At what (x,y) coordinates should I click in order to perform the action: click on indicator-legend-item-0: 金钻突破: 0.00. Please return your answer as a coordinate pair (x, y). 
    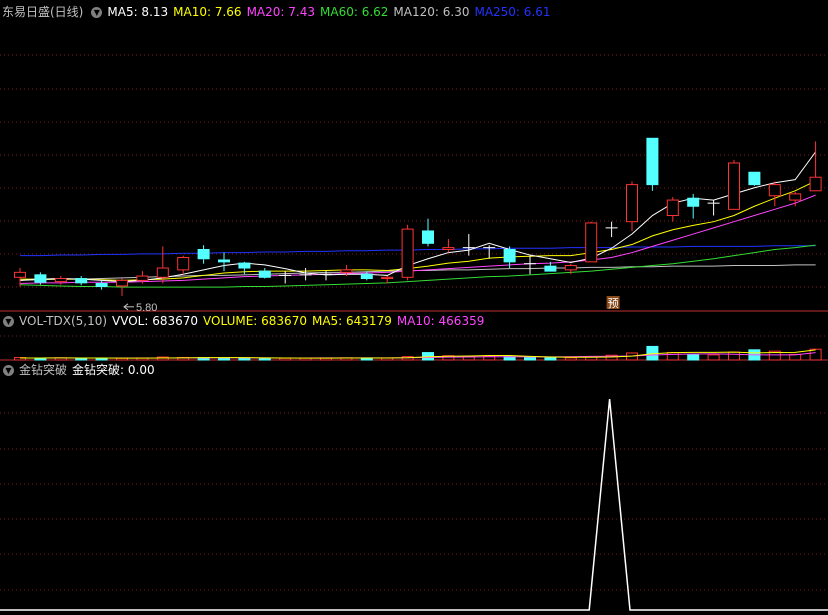
    Looking at the image, I should click on (113, 370).